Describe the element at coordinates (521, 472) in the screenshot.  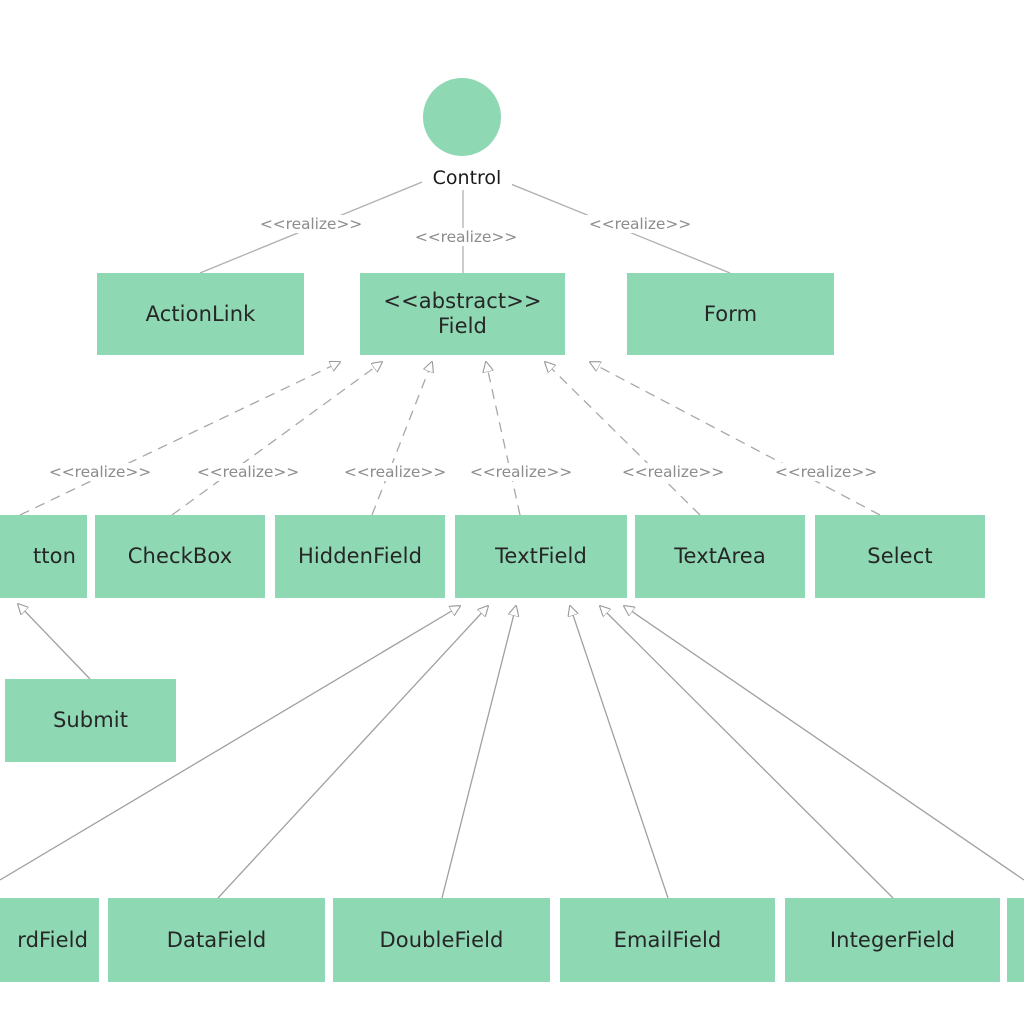
I see `realize-label-textfield: <<realize>>` at that location.